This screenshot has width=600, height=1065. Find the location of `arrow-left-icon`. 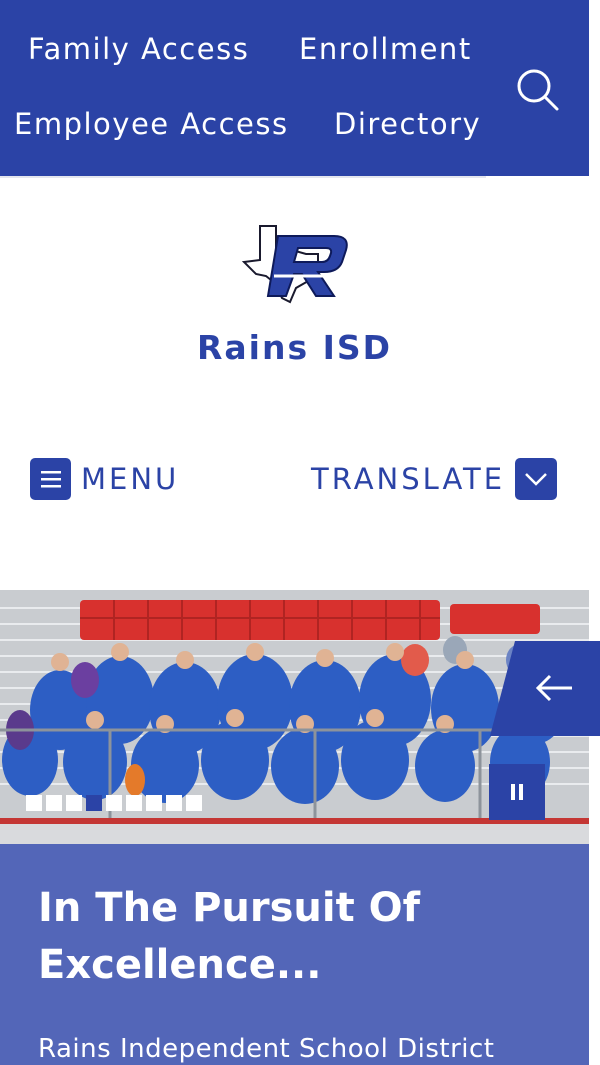

arrow-left-icon is located at coordinates (545, 688).